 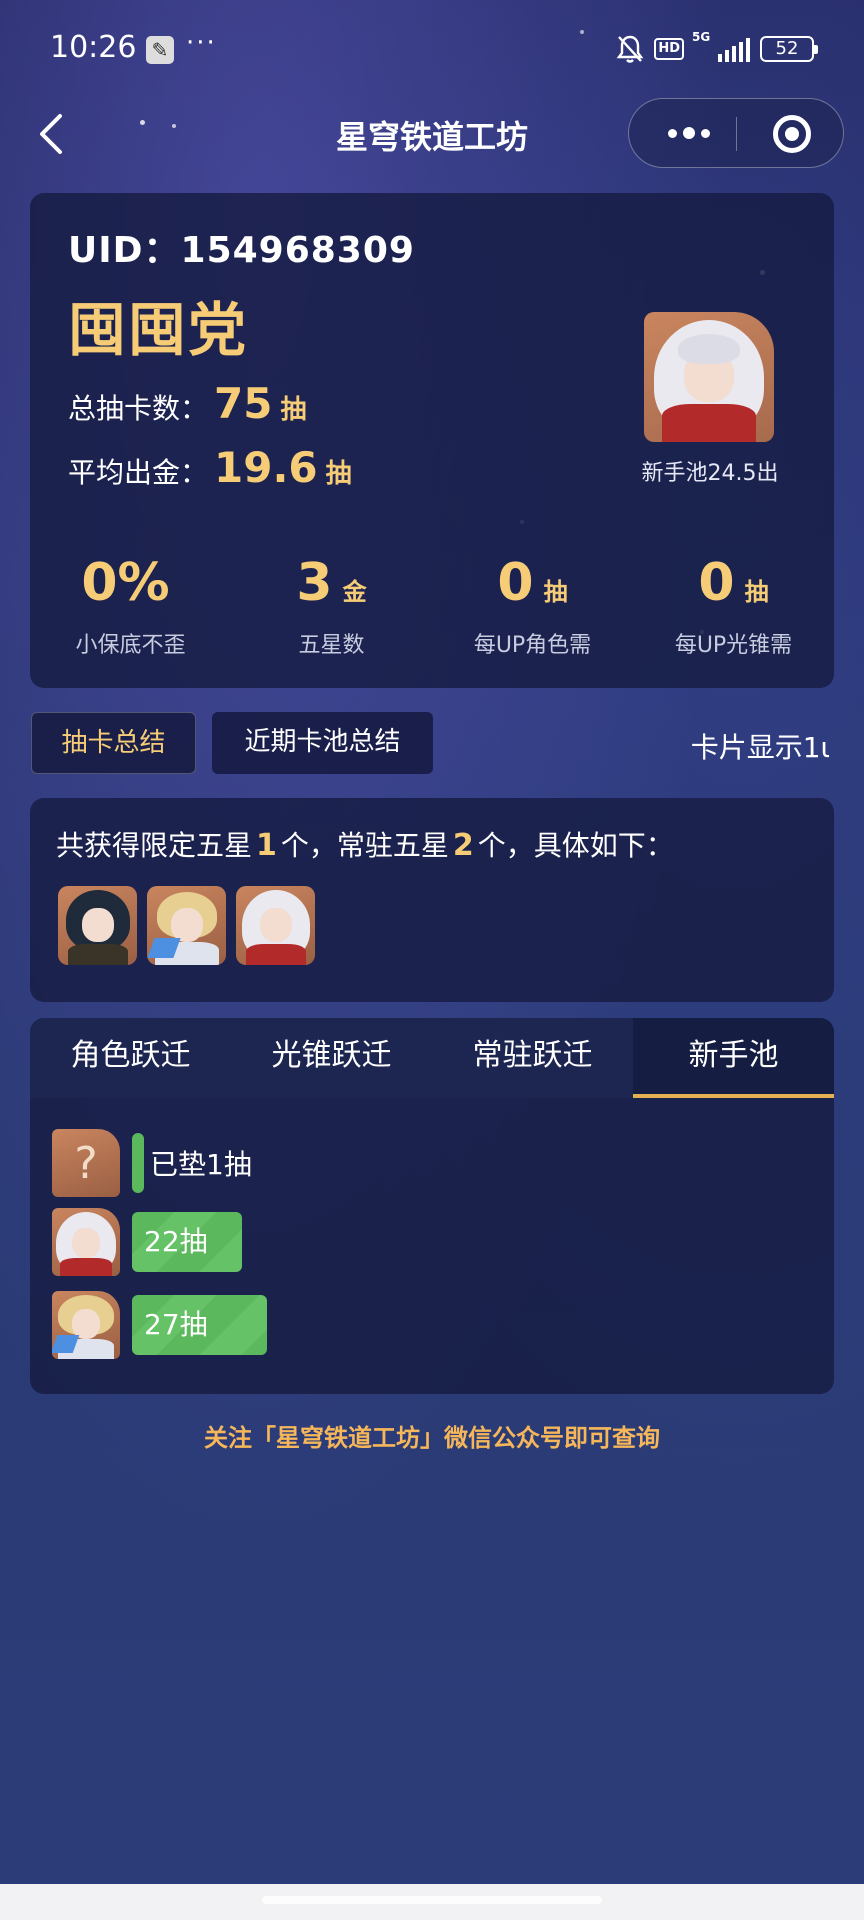 What do you see at coordinates (93, 47) in the screenshot?
I see `status-time: 10:26` at bounding box center [93, 47].